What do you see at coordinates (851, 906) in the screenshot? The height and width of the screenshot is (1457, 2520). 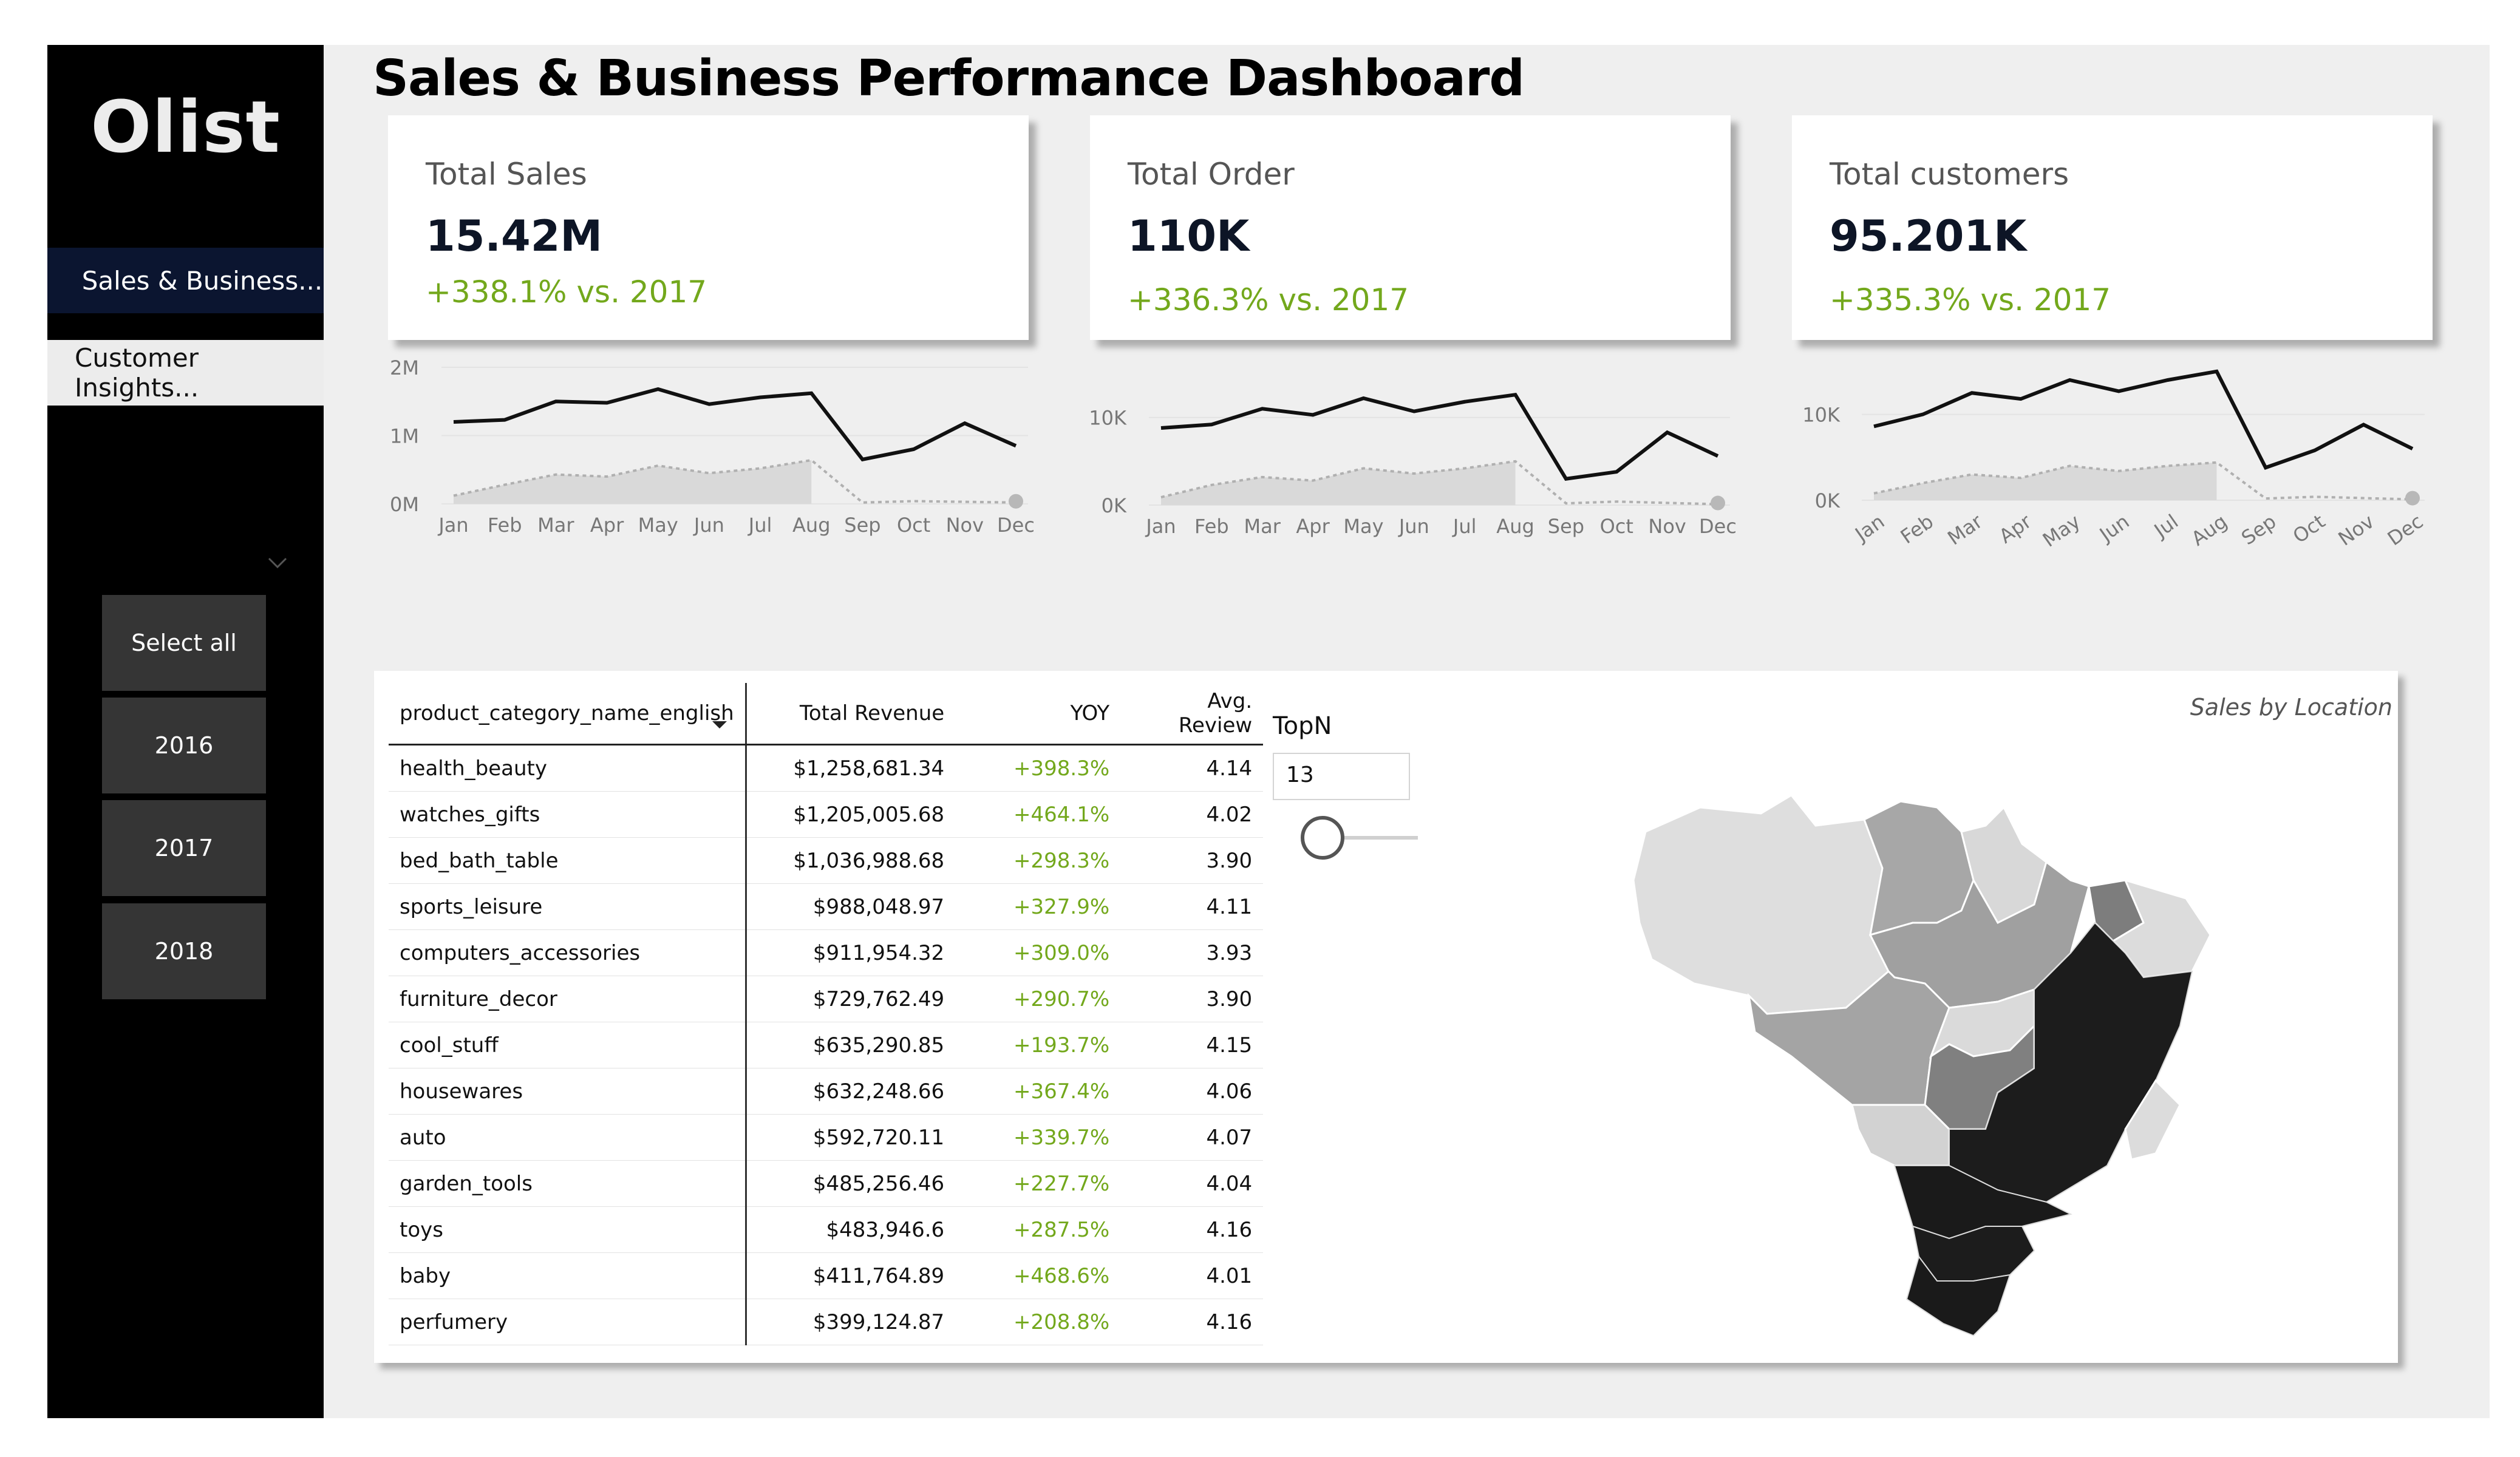 I see `revenue-cell: $988,048.97` at bounding box center [851, 906].